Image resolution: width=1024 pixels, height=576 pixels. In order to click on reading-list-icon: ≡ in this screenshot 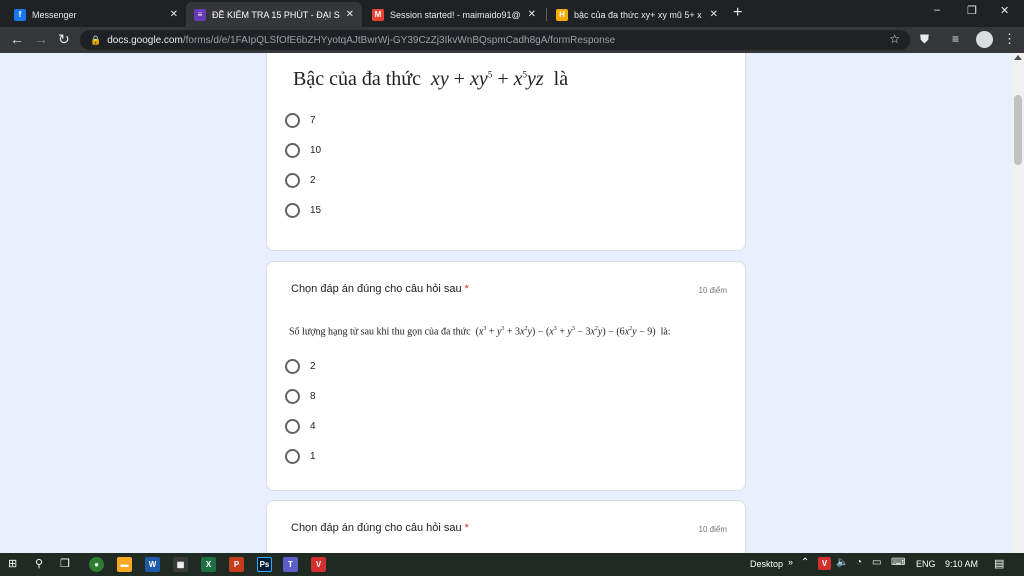, I will do `click(955, 39)`.